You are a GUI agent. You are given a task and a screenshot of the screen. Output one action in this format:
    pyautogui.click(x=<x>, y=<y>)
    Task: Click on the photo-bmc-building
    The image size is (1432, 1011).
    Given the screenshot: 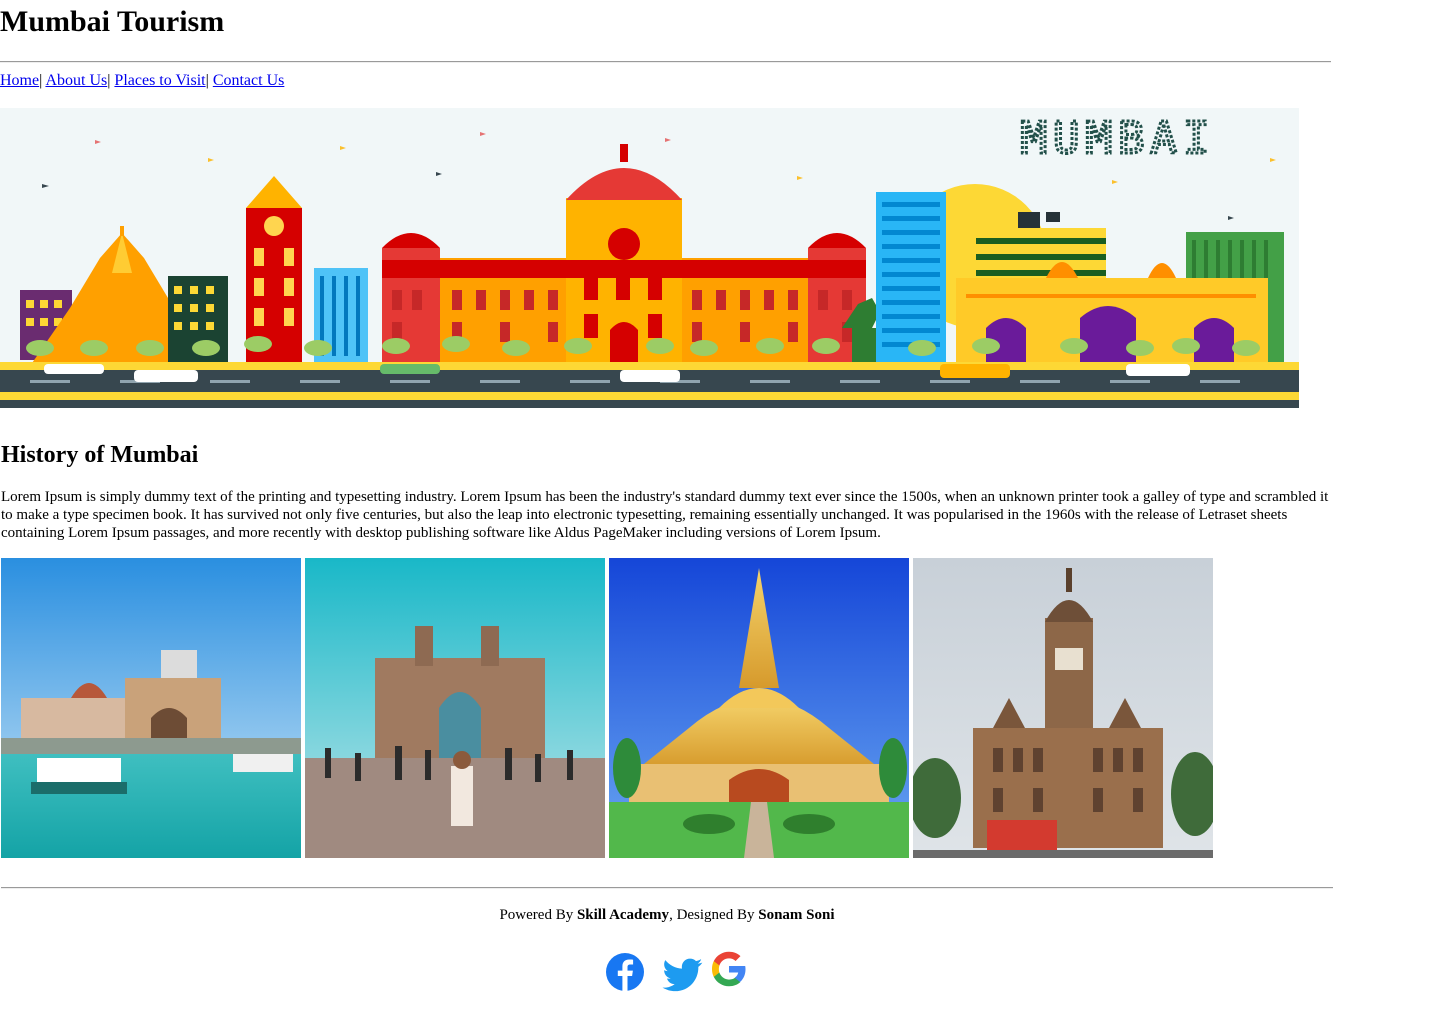 What is the action you would take?
    pyautogui.click(x=1063, y=708)
    